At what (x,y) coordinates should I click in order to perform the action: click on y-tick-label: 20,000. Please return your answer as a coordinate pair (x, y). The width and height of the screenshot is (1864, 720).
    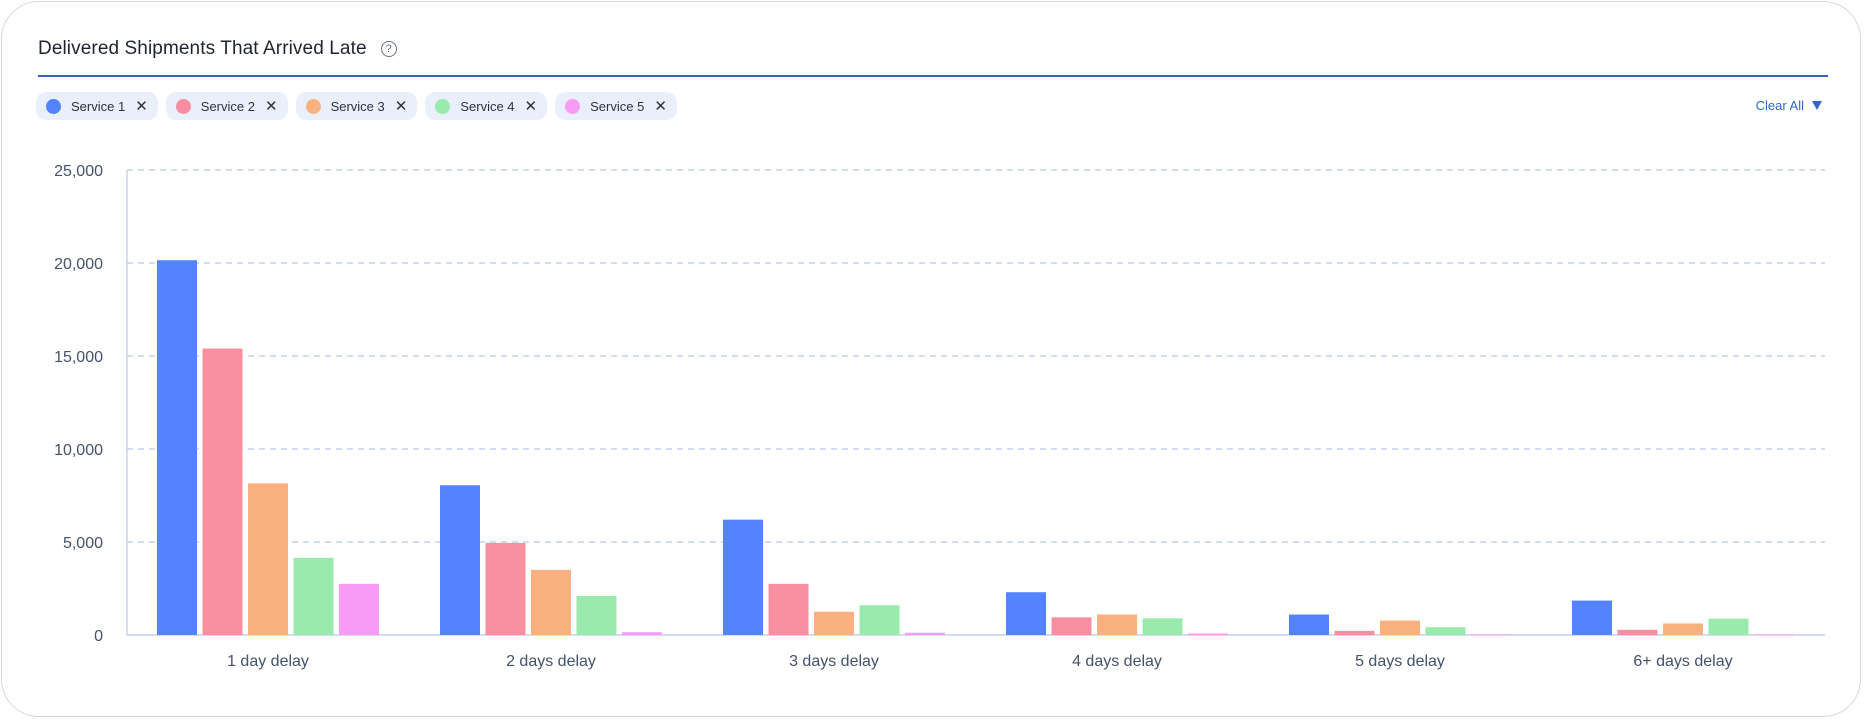
    Looking at the image, I should click on (78, 264).